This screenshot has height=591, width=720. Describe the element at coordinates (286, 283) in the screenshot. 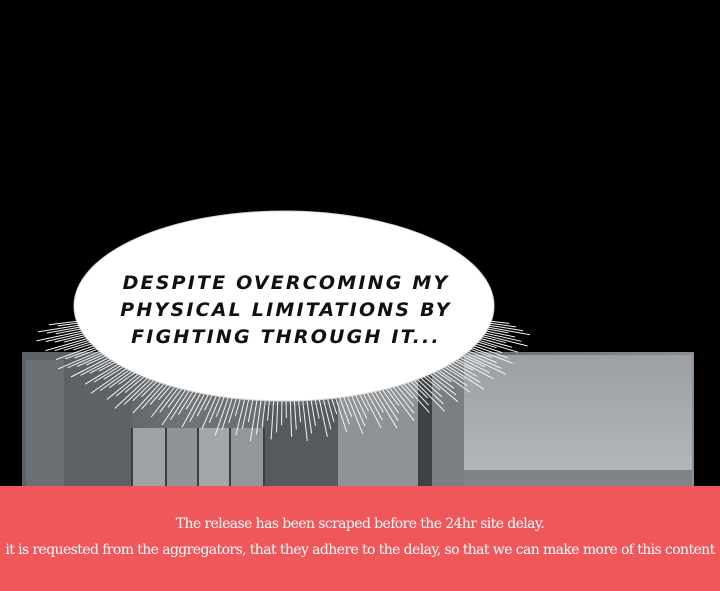

I see `speech-line: DESPITE OVERCOMING MY` at that location.